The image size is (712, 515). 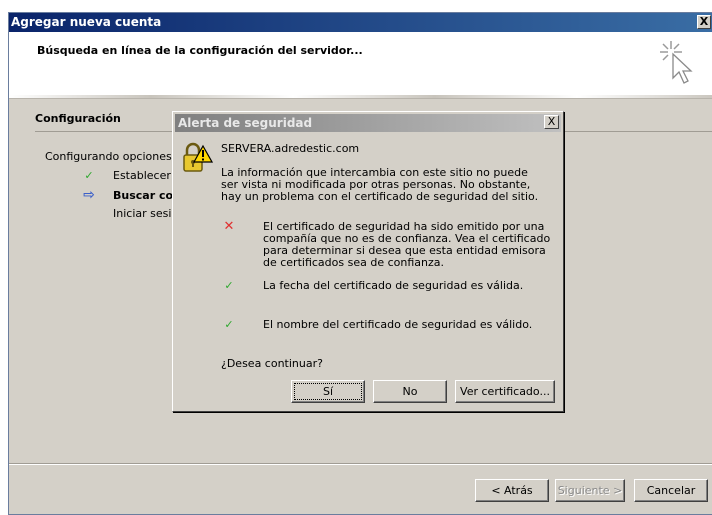 I want to click on window-title: Agregar nueva cuenta, so click(x=86, y=22).